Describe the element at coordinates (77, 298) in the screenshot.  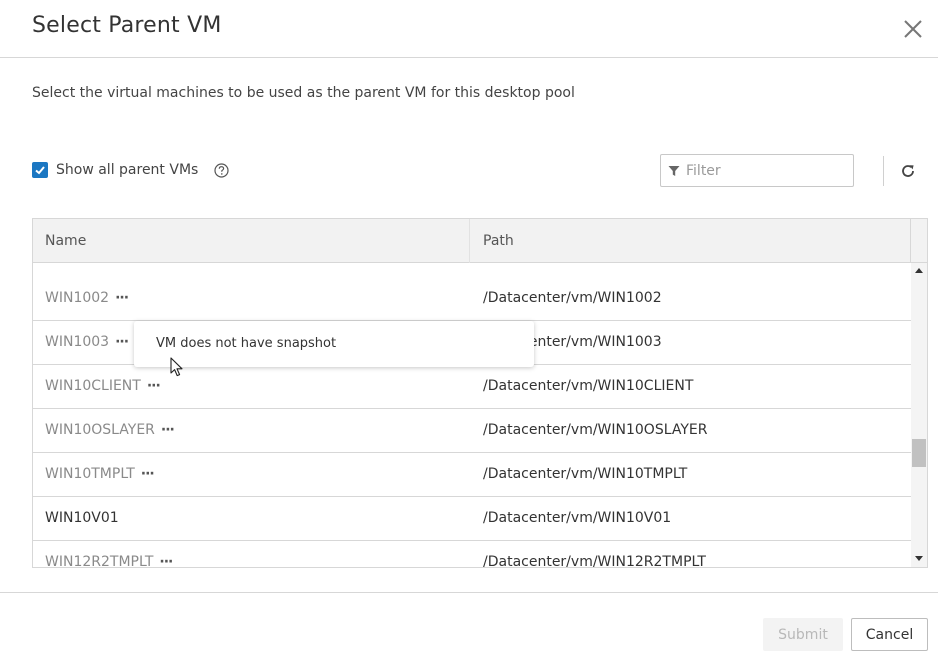
I see `vm-name: WIN1002` at that location.